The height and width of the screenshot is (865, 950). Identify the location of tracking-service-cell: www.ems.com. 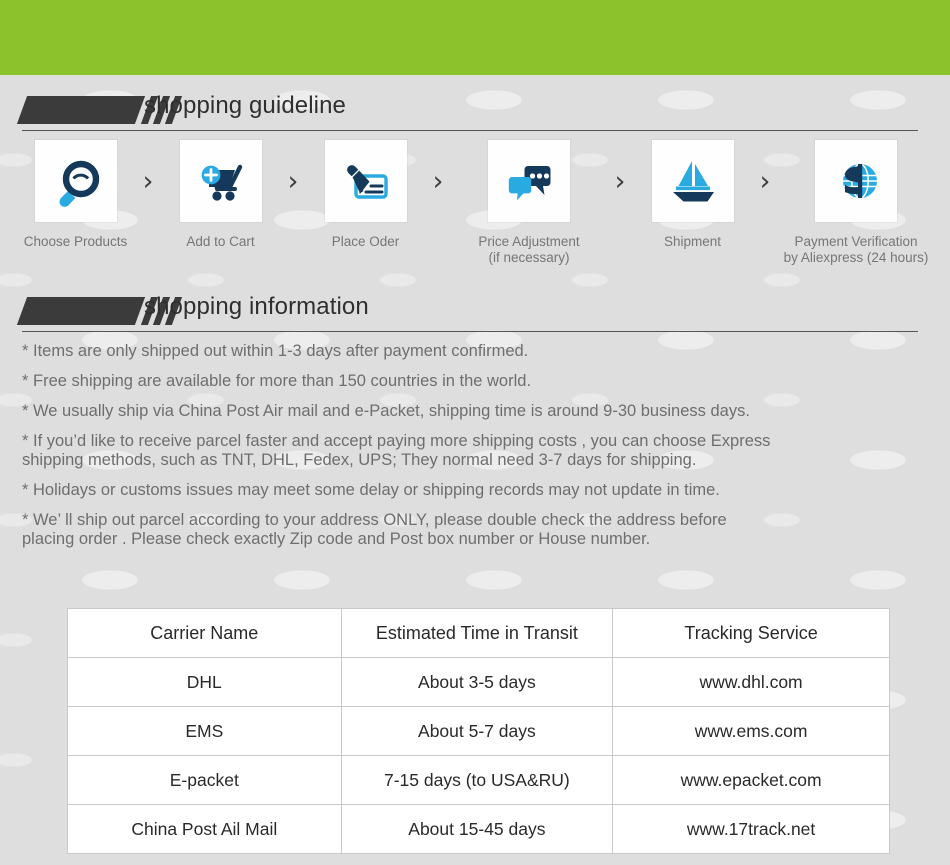
(751, 731).